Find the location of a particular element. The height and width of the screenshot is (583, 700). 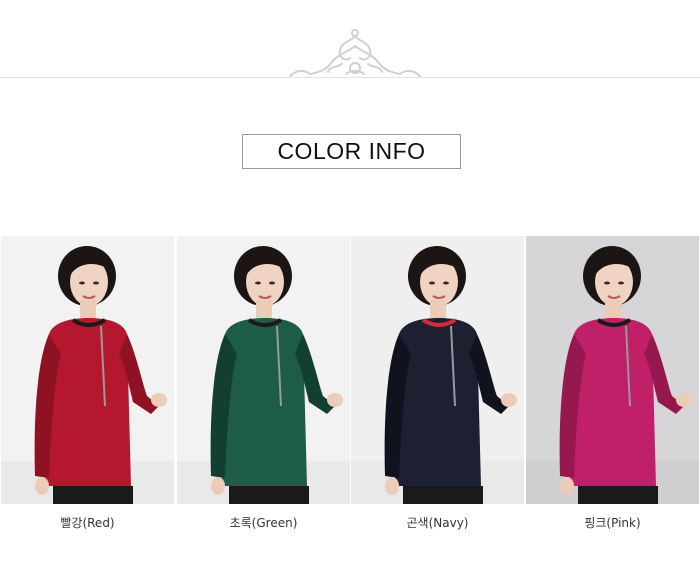

product-photo-navy is located at coordinates (437, 370).